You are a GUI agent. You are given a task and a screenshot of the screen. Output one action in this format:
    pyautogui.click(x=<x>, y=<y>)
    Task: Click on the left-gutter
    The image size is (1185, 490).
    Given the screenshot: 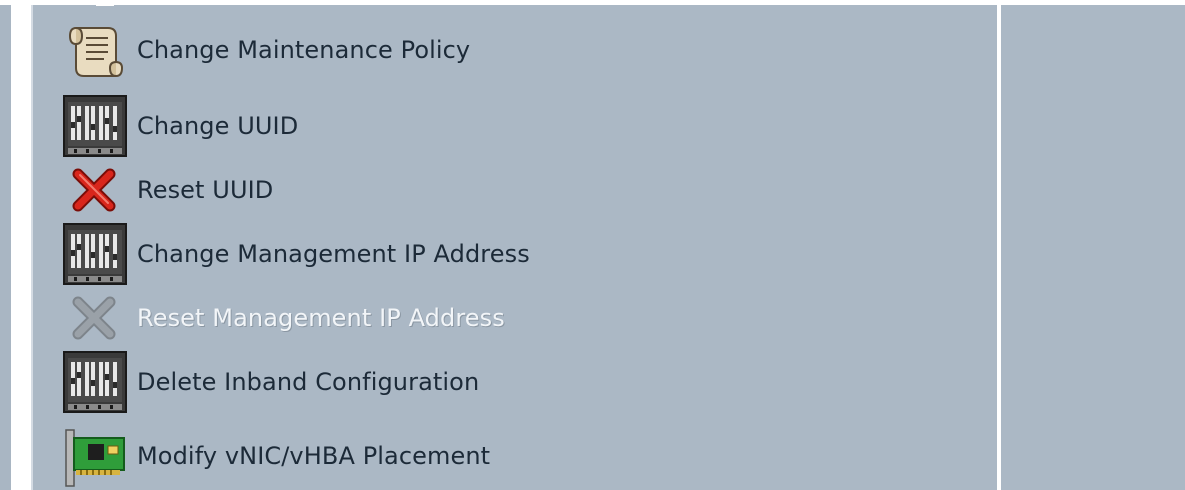 What is the action you would take?
    pyautogui.click(x=5, y=247)
    